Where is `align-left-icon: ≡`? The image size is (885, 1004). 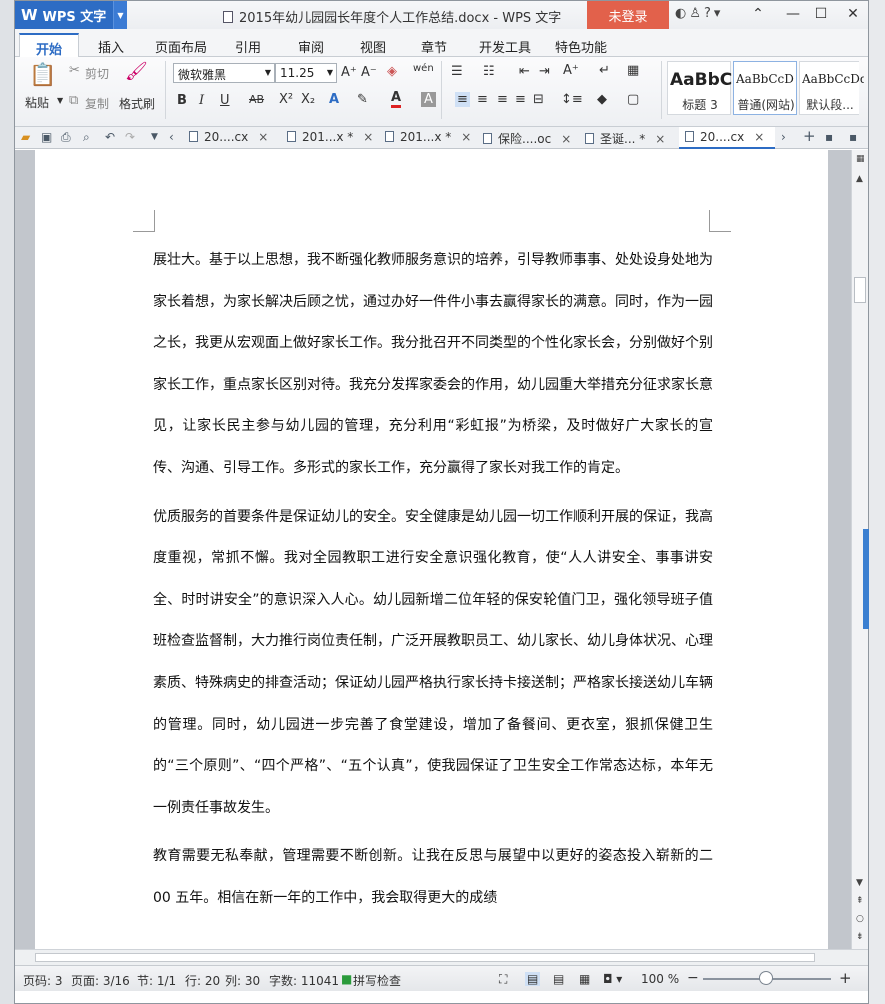
align-left-icon: ≡ is located at coordinates (462, 99).